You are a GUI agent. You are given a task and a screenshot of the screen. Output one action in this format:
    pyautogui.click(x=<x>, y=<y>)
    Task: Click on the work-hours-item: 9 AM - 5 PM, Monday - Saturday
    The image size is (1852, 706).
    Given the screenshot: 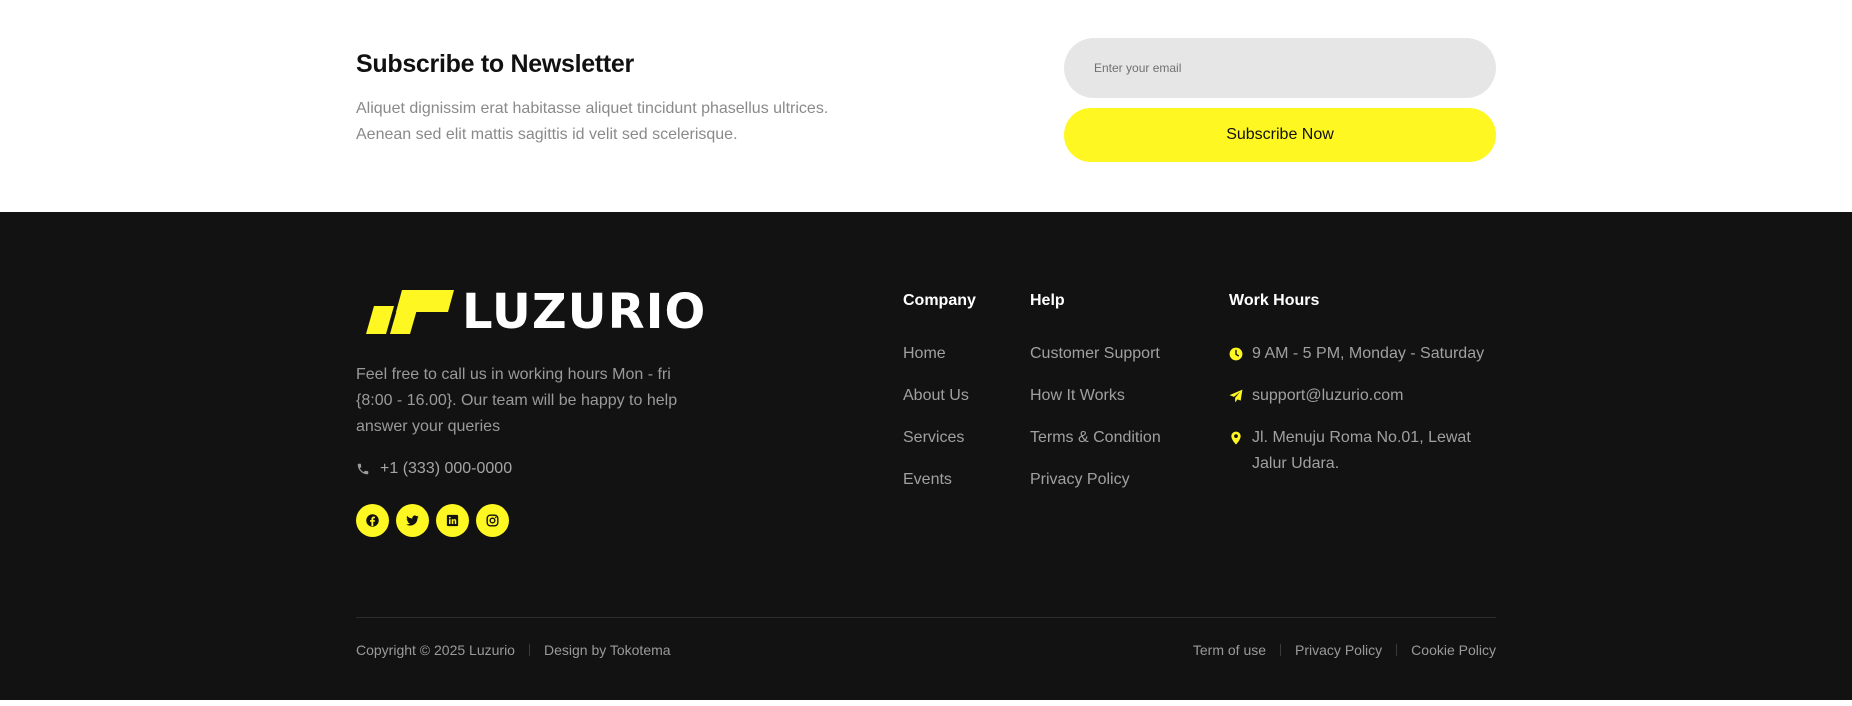 What is the action you would take?
    pyautogui.click(x=1364, y=354)
    